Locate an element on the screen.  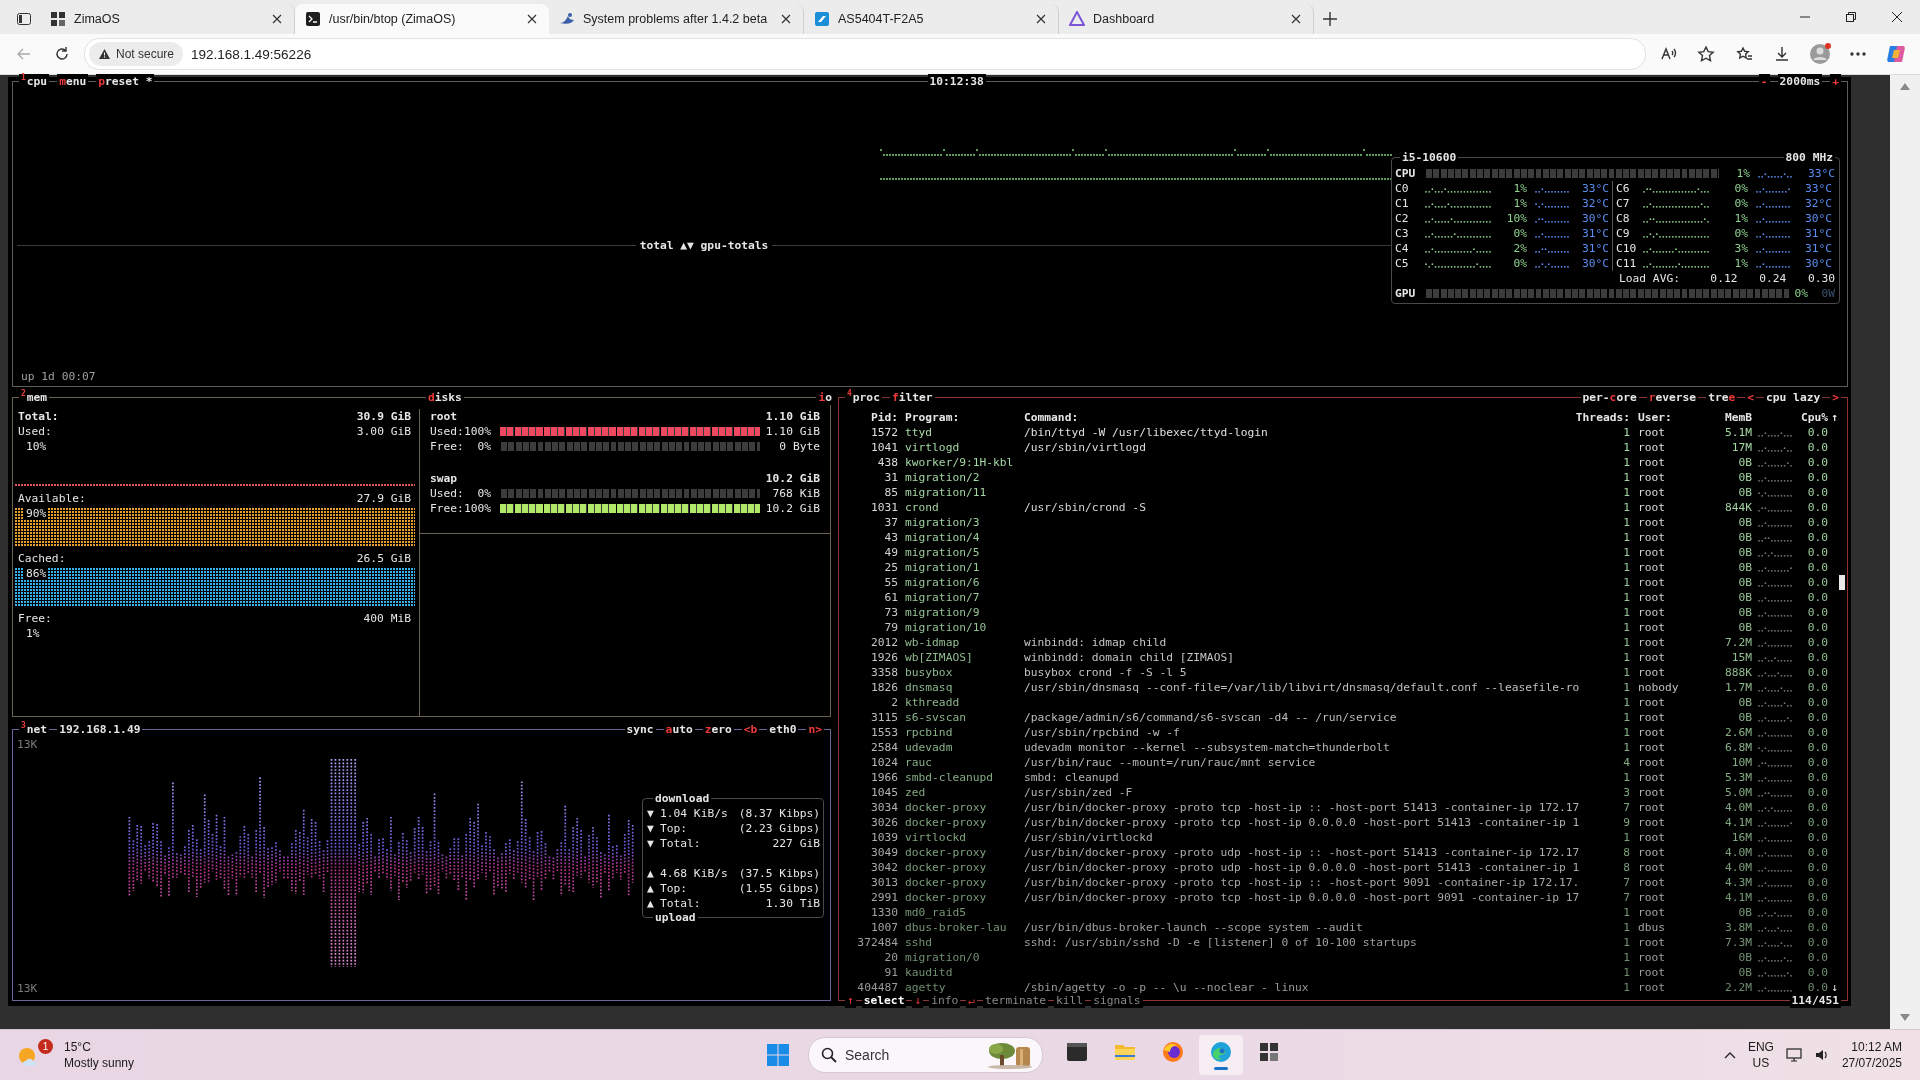
filter-button: ilter is located at coordinates (915, 397).